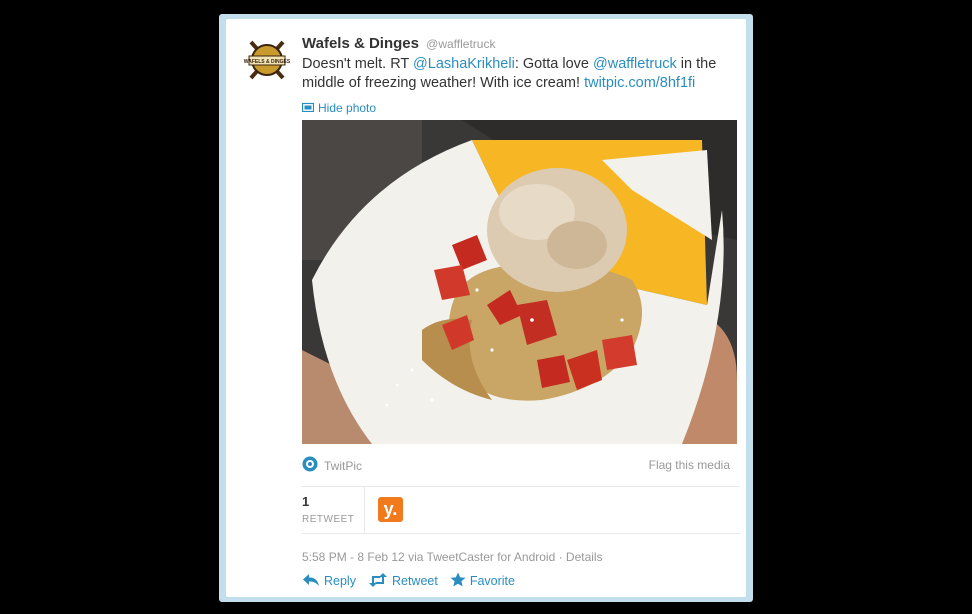  What do you see at coordinates (308, 108) in the screenshot?
I see `photo-icon` at bounding box center [308, 108].